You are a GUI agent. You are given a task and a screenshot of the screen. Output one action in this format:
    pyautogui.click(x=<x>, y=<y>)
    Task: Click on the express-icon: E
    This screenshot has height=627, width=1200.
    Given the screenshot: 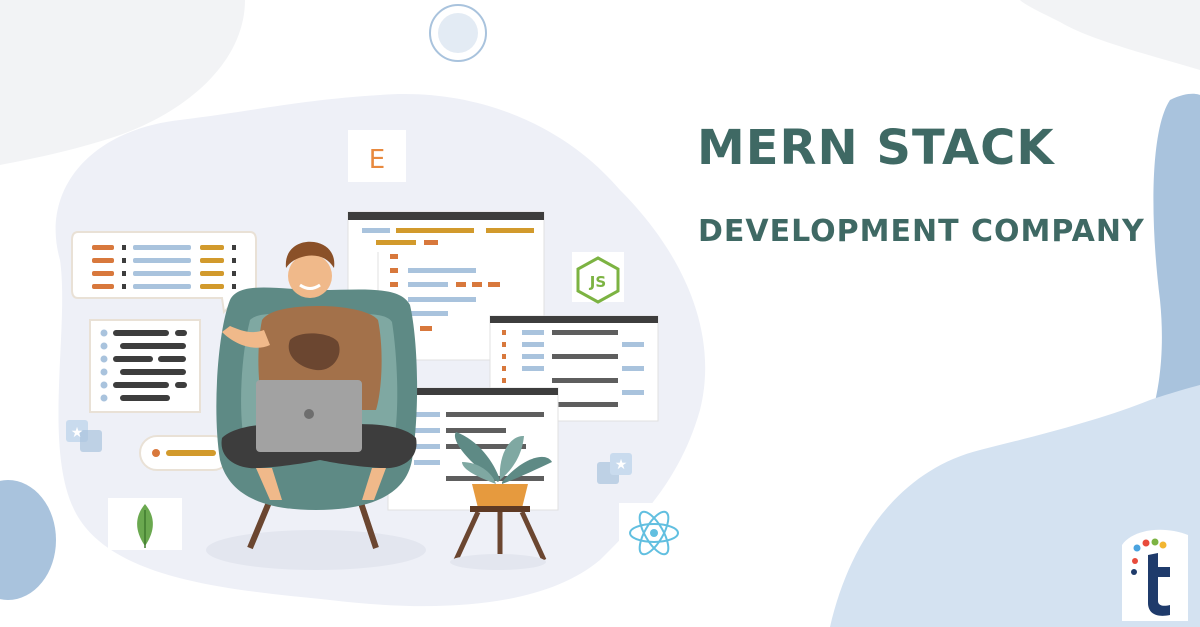 What is the action you would take?
    pyautogui.click(x=377, y=156)
    